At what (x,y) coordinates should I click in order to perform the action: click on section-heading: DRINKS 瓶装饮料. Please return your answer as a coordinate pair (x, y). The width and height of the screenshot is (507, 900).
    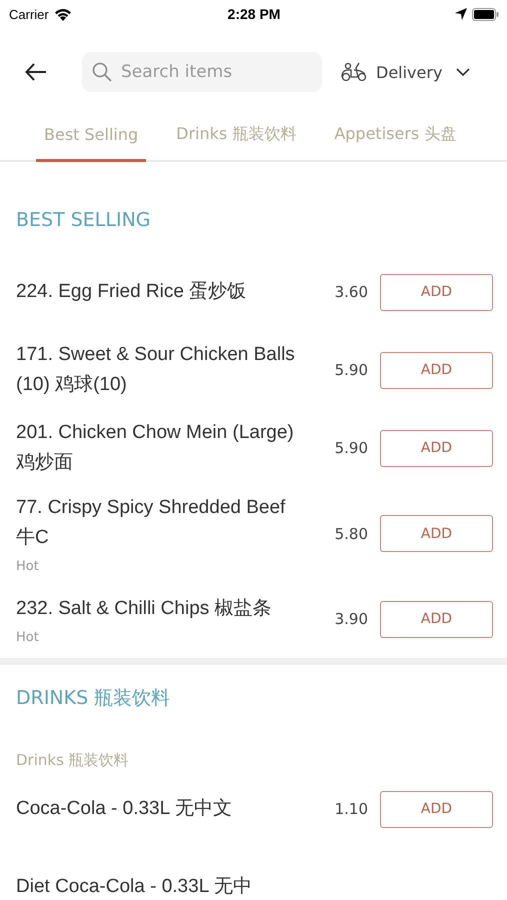
    Looking at the image, I should click on (94, 698).